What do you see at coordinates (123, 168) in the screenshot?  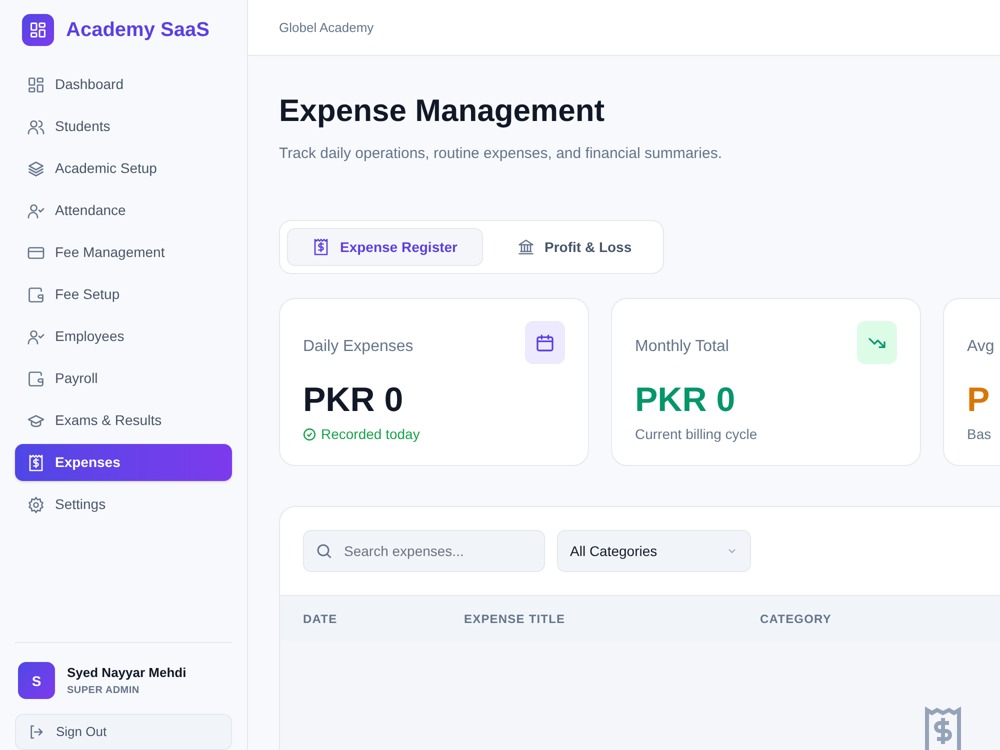 I see `nav-item: Academic Setup` at bounding box center [123, 168].